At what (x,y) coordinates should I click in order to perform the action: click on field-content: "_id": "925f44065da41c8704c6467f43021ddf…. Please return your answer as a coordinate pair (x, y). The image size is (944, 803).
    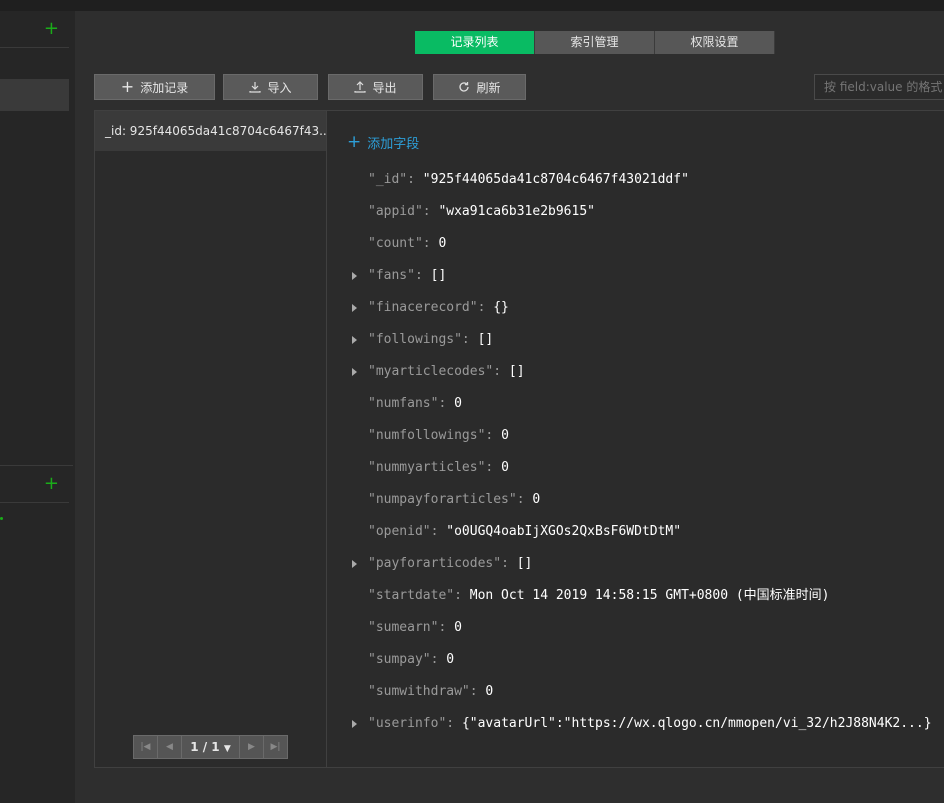
    Looking at the image, I should click on (528, 180).